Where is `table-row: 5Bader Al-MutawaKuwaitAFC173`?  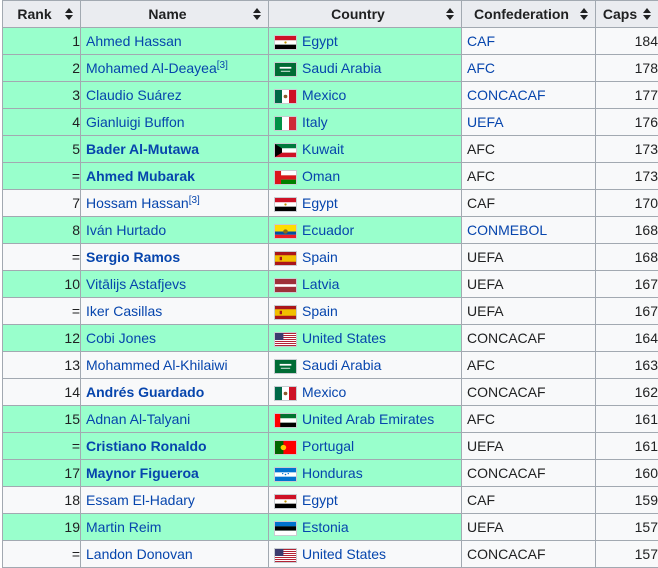
table-row: 5Bader Al-MutawaKuwaitAFC173 is located at coordinates (330, 149).